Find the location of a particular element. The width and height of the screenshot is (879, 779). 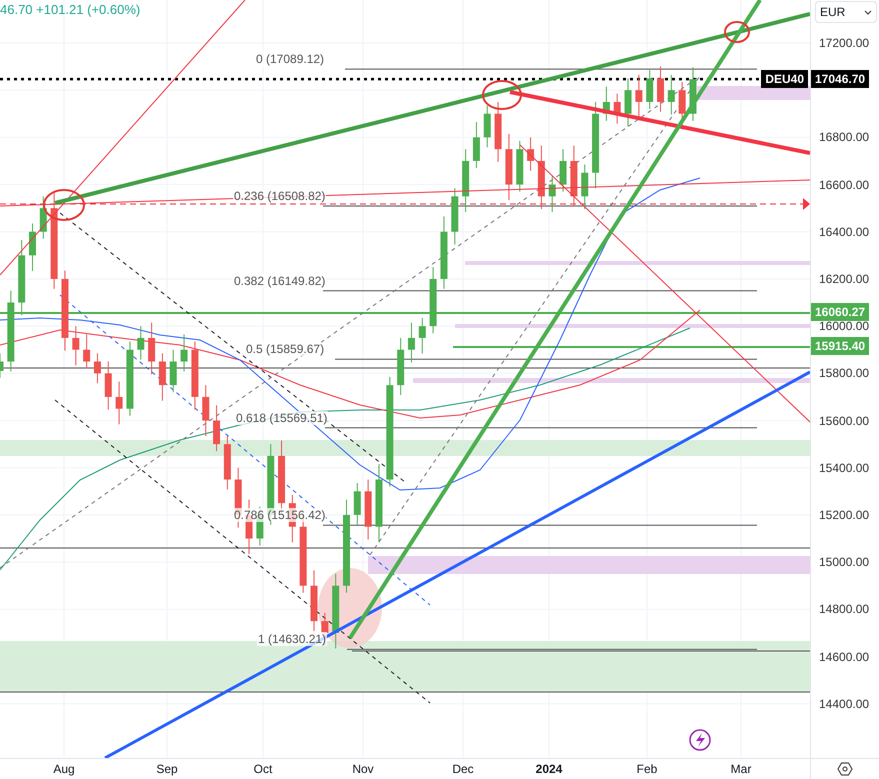

fib-level-label: 0.236 (16508.82) is located at coordinates (279, 196).